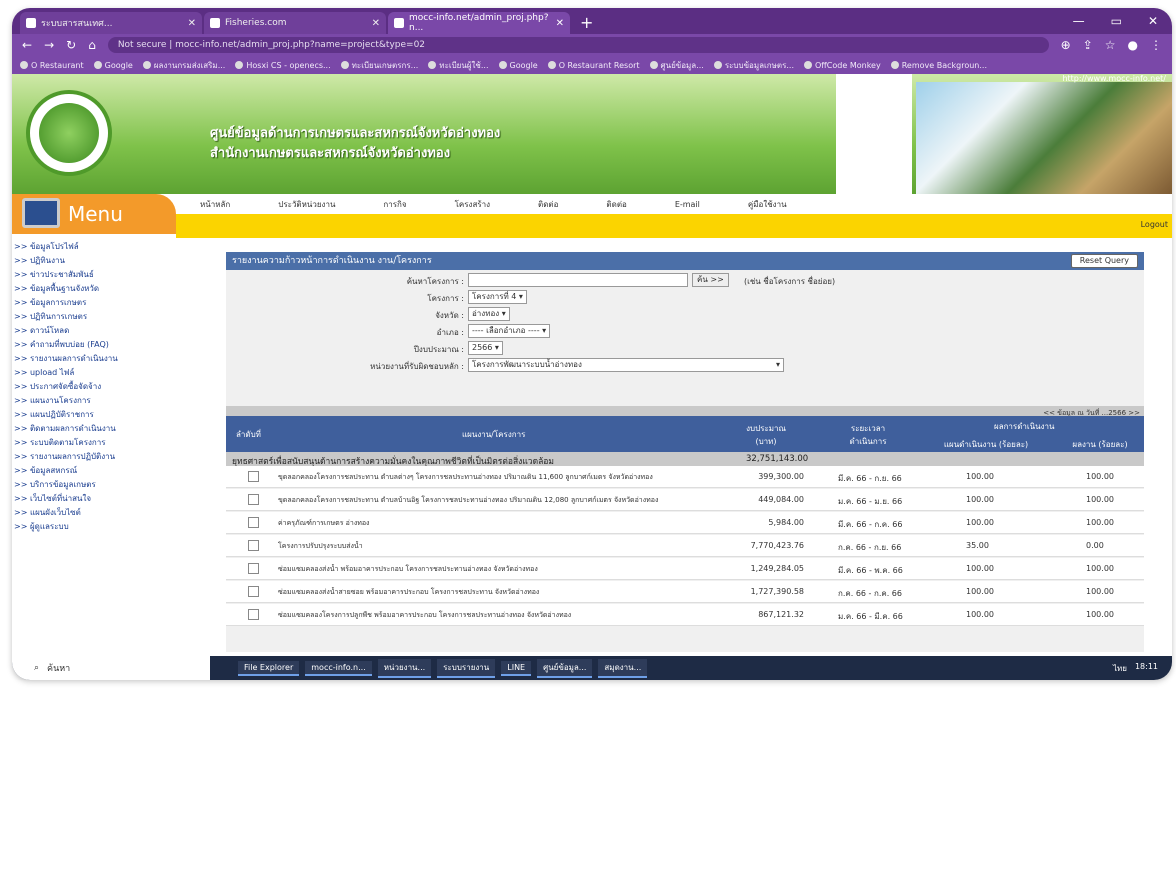 Image resolution: width=1176 pixels, height=880 pixels. Describe the element at coordinates (95, 247) in the screenshot. I see `sidebar-item: >> ข้อมูลโปรไฟล์` at that location.